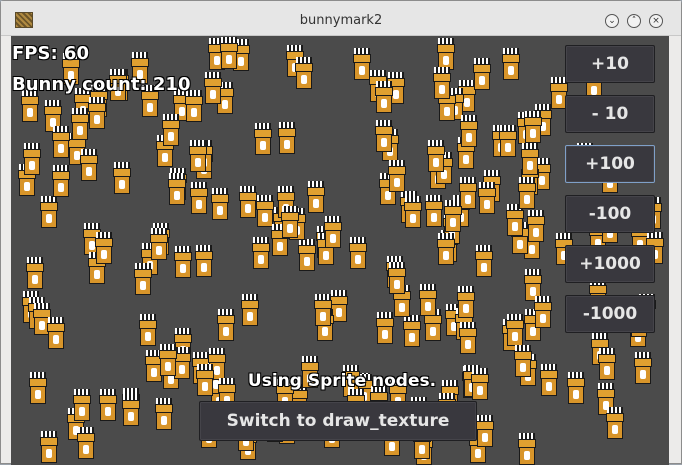 This screenshot has height=465, width=682. I want to click on remove-1000-button: -1000, so click(610, 314).